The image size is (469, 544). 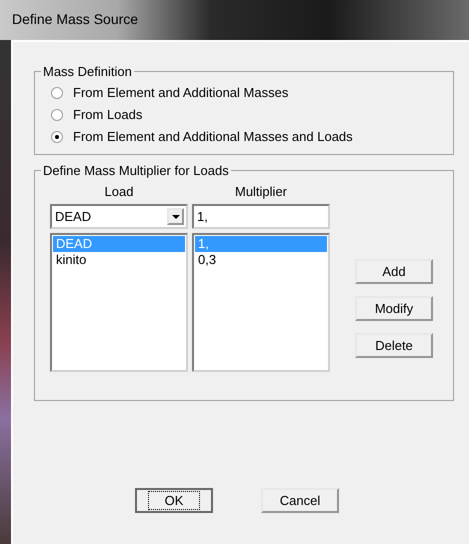 I want to click on list-item: 0,3, so click(x=261, y=260).